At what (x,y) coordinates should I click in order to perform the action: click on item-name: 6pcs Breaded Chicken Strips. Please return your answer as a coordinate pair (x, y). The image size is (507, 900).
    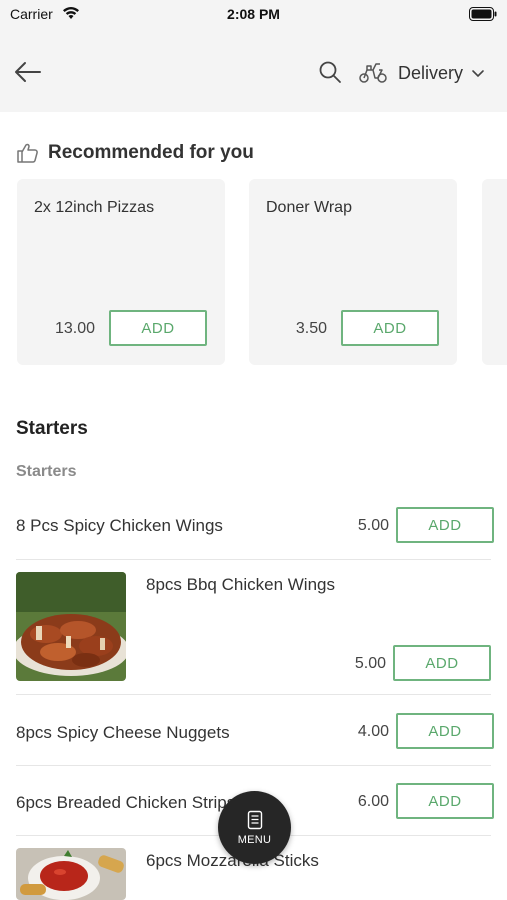
    Looking at the image, I should click on (126, 802).